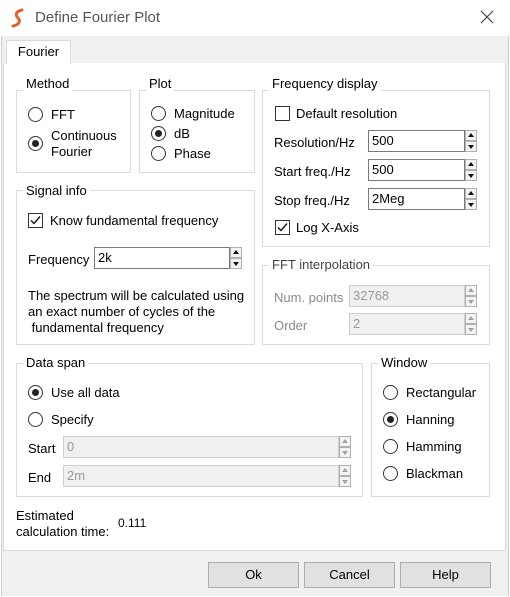 The image size is (510, 597). What do you see at coordinates (346, 113) in the screenshot?
I see `default-resolution-label: Default resolution` at bounding box center [346, 113].